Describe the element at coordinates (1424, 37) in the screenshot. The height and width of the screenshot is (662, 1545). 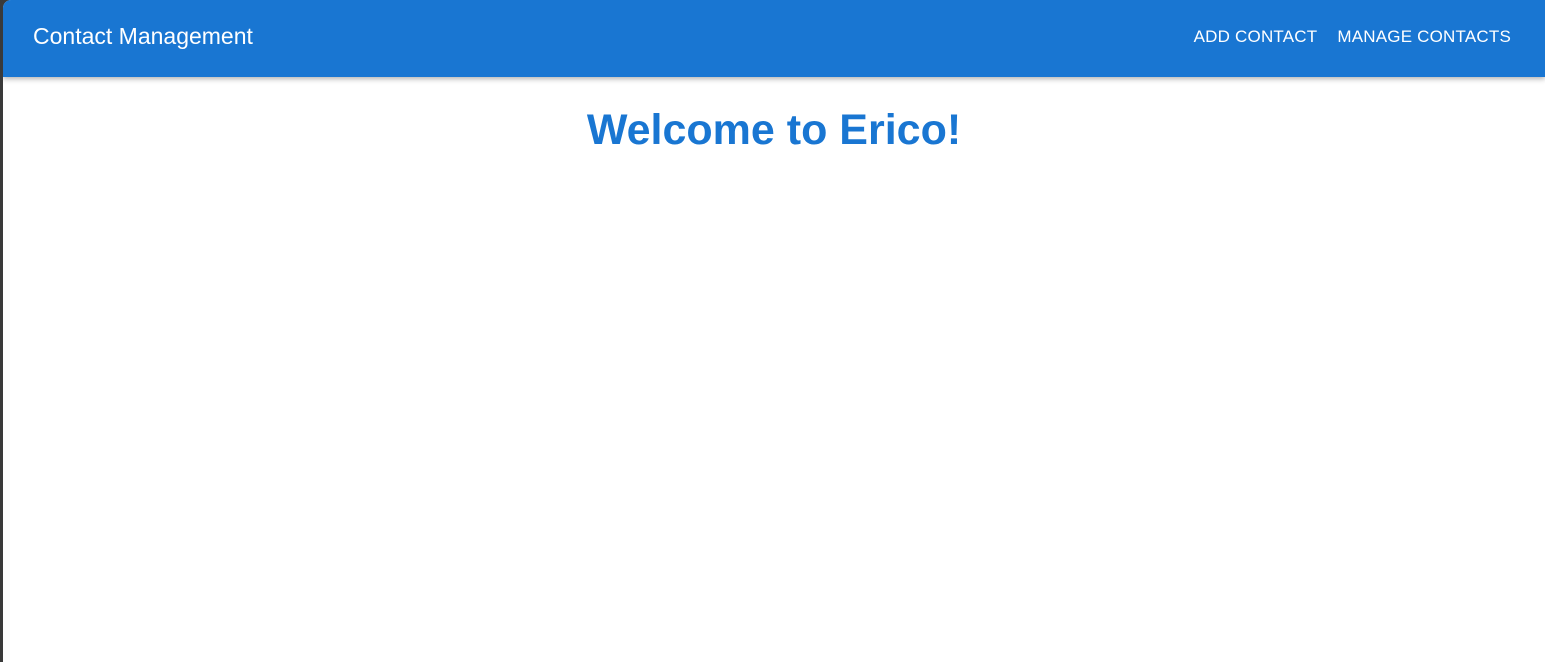
I see `manage-contacts-link: MANAGE CONTACTS` at that location.